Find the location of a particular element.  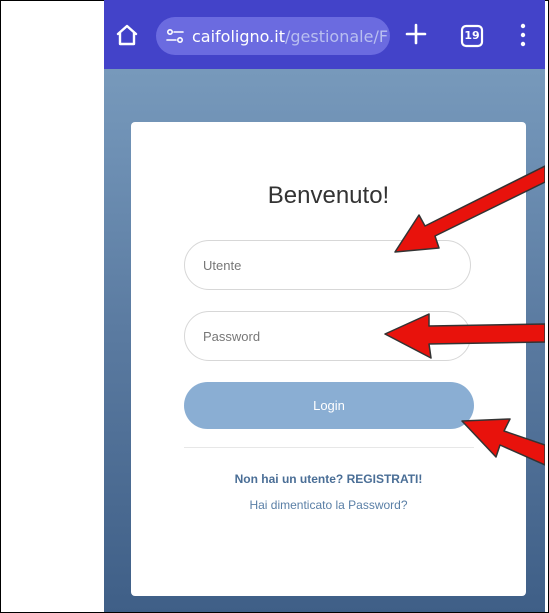

tab-switcher-icon is located at coordinates (472, 36).